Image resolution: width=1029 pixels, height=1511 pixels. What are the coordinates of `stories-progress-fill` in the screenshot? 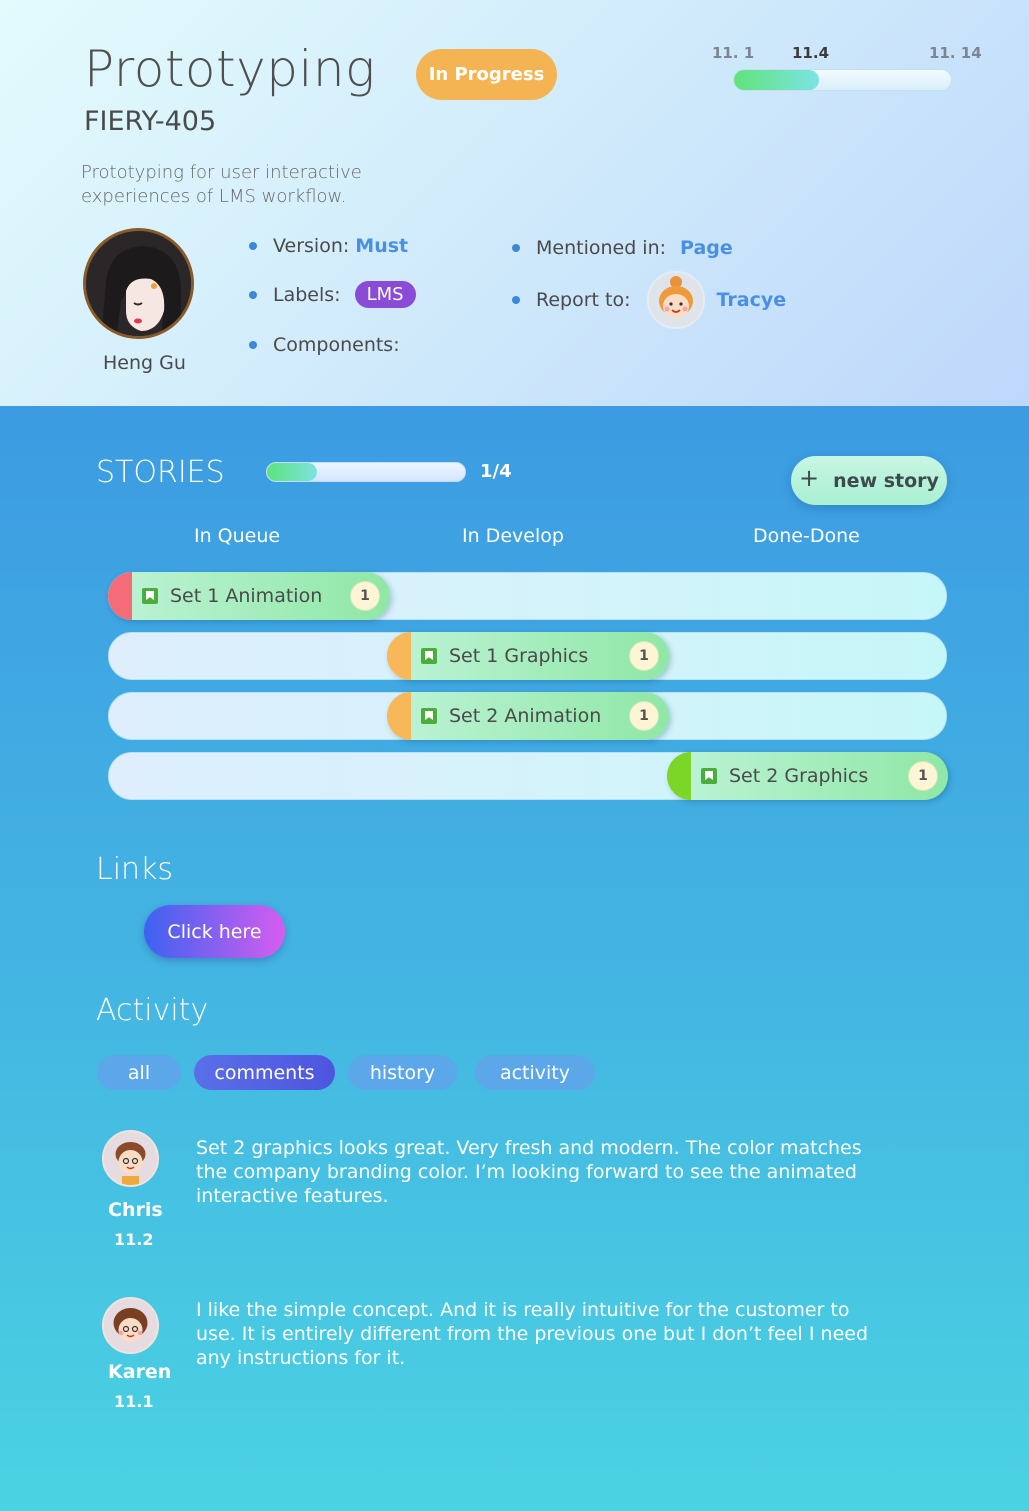 It's located at (292, 472).